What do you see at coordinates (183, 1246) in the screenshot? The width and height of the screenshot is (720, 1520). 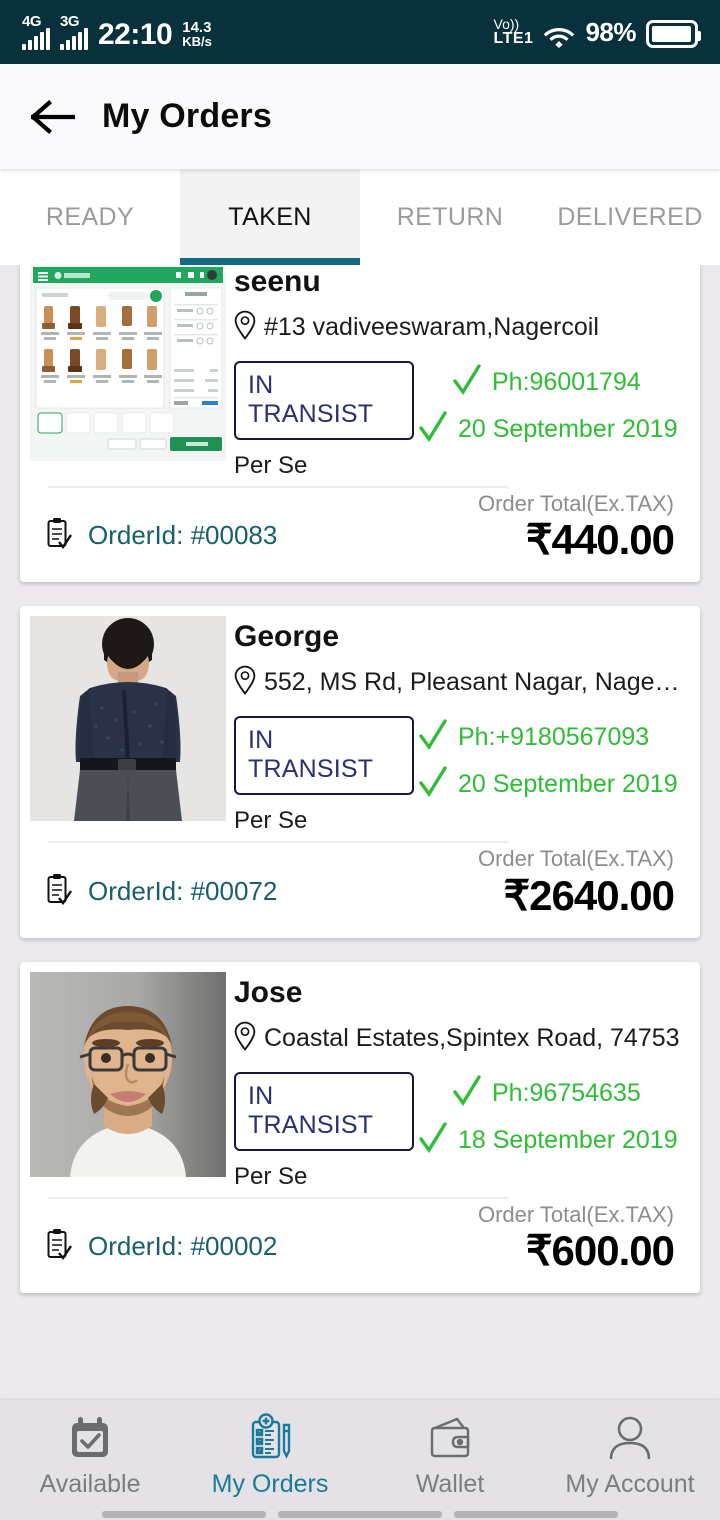 I see `order-id: OrderId: #00002` at bounding box center [183, 1246].